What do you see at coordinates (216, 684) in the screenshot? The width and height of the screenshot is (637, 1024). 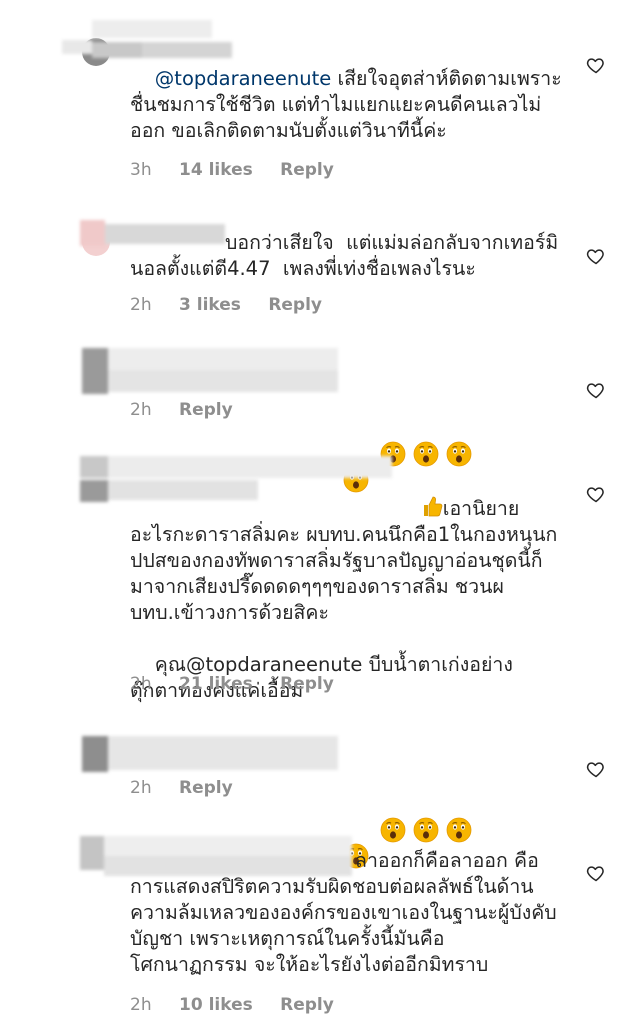 I see `likes-count: 21 likes` at bounding box center [216, 684].